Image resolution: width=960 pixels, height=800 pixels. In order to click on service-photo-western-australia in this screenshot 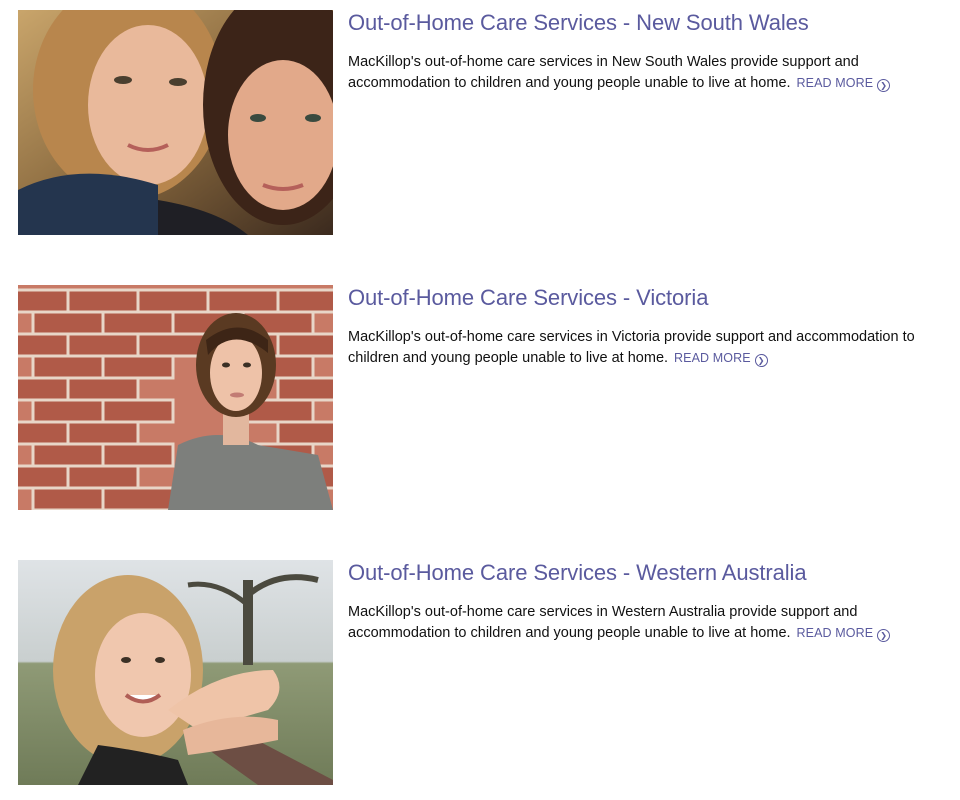, I will do `click(175, 672)`.